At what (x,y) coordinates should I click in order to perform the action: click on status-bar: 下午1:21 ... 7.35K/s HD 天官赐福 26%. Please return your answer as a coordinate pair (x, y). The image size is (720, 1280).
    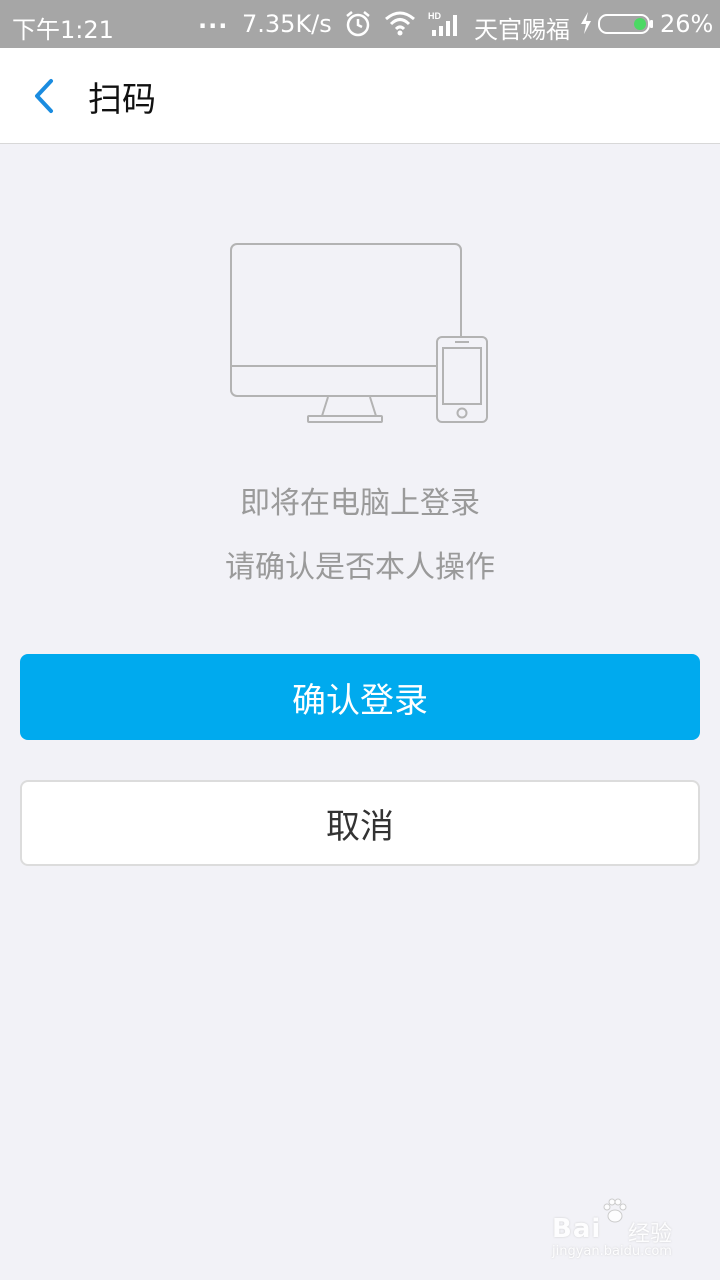
    Looking at the image, I should click on (360, 24).